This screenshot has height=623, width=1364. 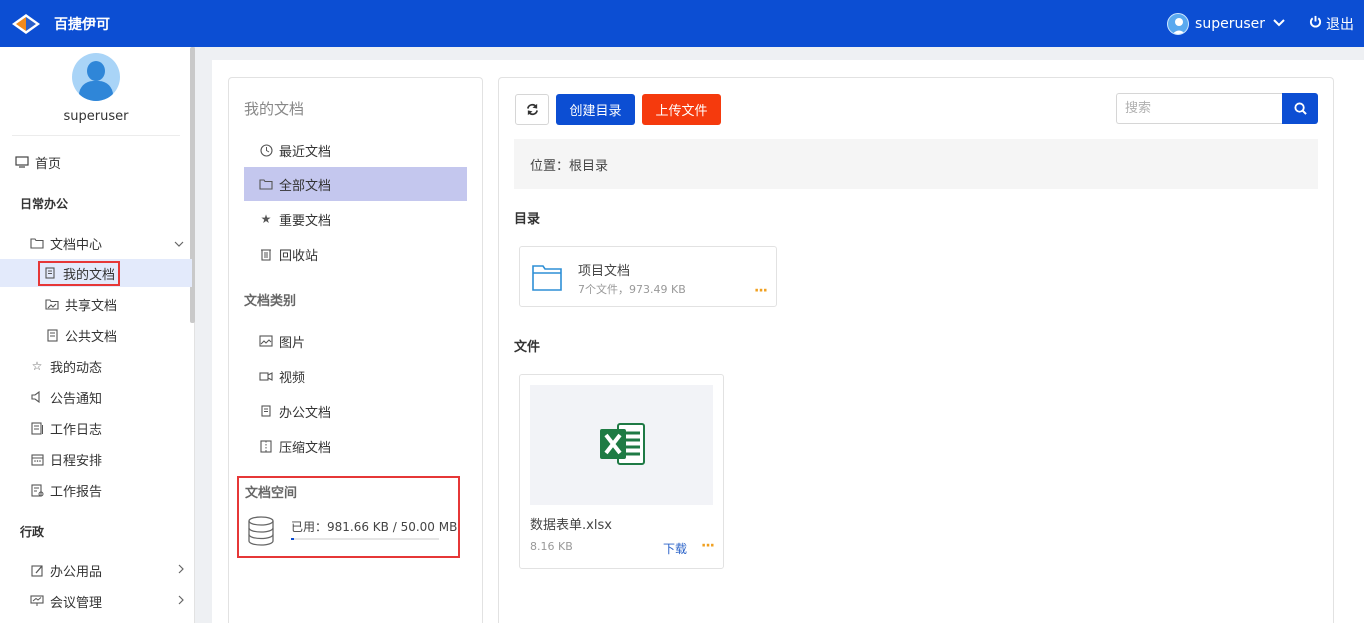 I want to click on user-avatar, so click(x=1178, y=23).